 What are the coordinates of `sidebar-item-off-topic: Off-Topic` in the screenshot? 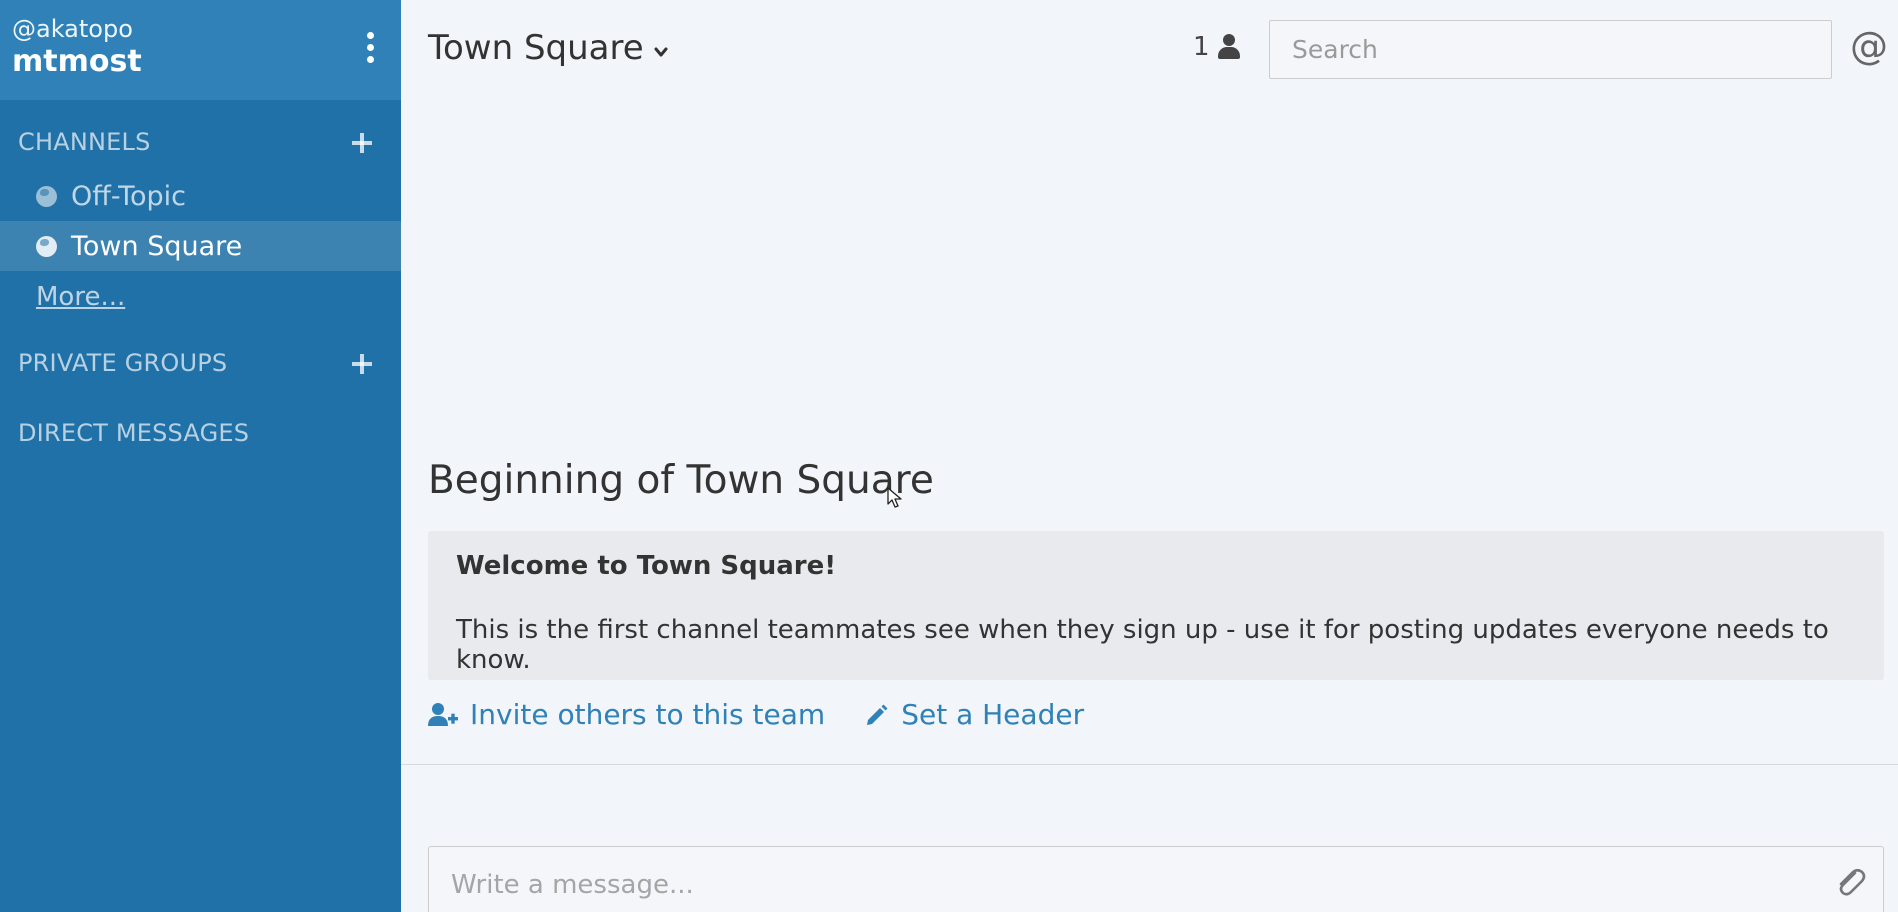 It's located at (200, 196).